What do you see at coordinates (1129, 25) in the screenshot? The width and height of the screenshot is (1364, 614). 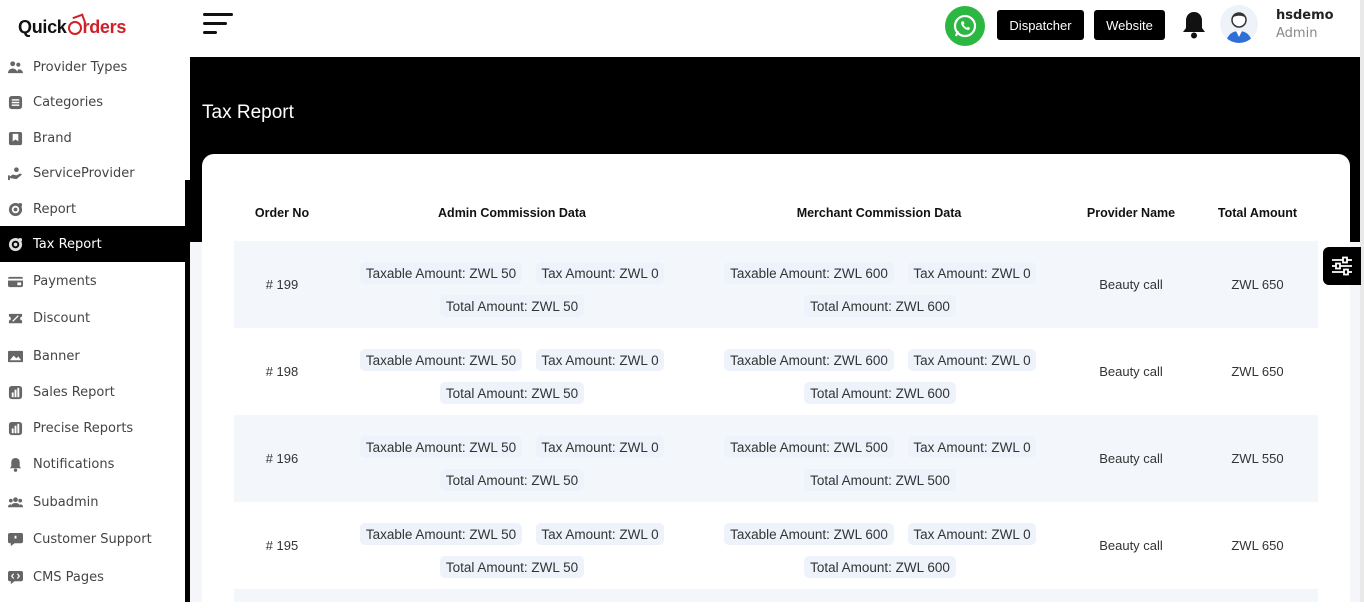 I see `website-button: Website` at bounding box center [1129, 25].